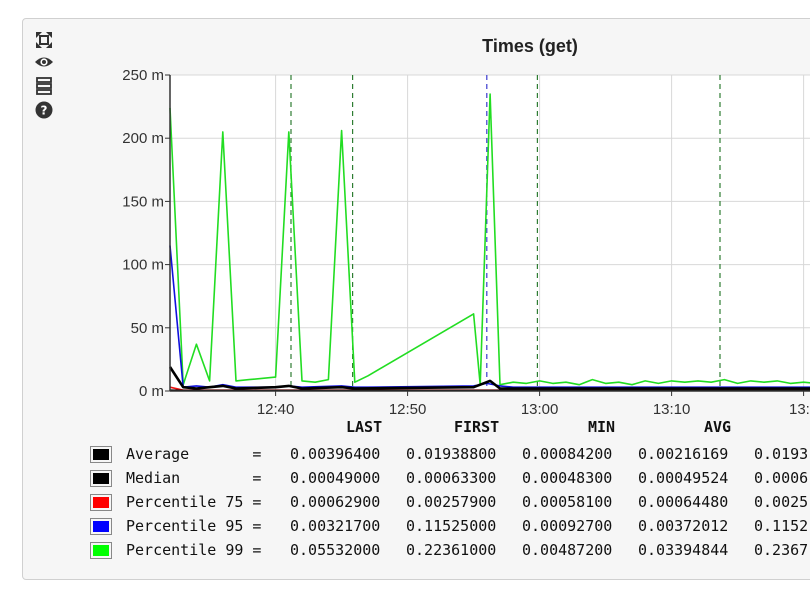 The image size is (810, 616). What do you see at coordinates (335, 454) in the screenshot?
I see `legend-value: 0.00396400` at bounding box center [335, 454].